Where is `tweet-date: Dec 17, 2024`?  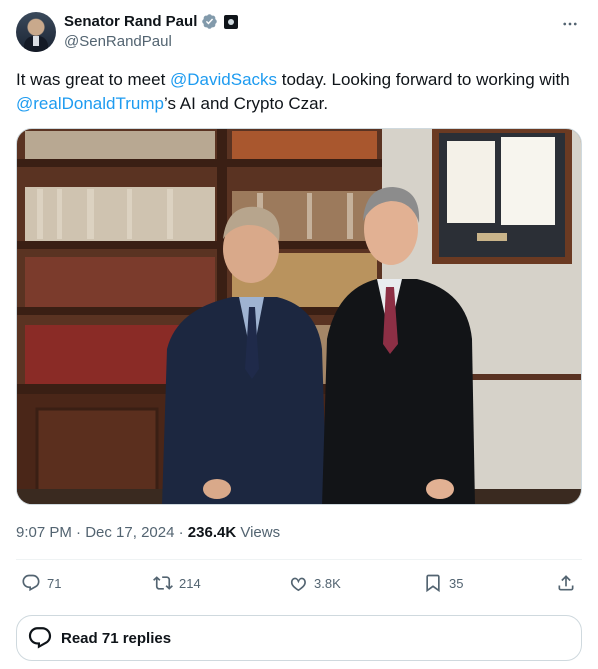 tweet-date: Dec 17, 2024 is located at coordinates (129, 532).